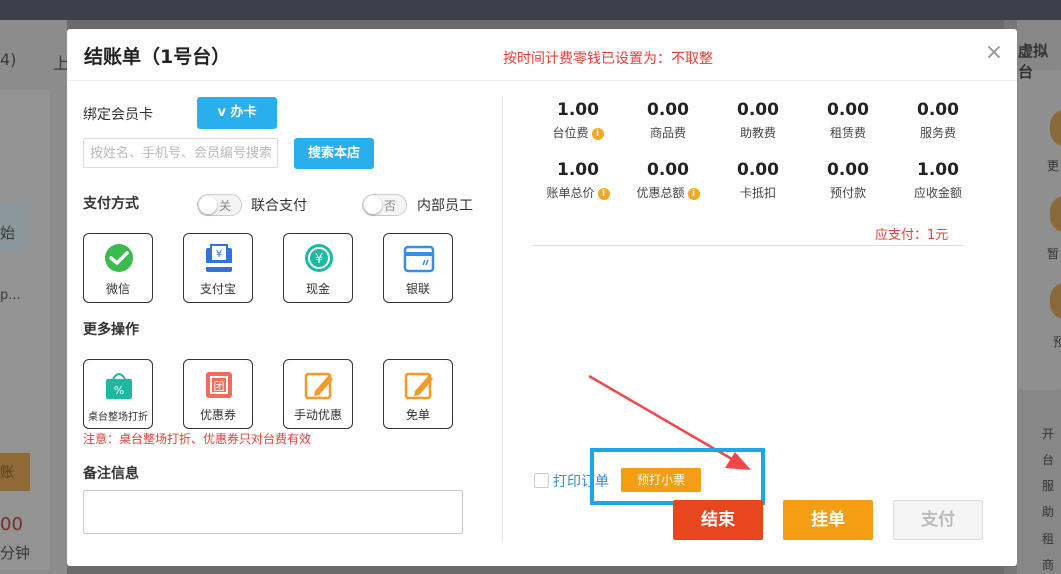  What do you see at coordinates (1048, 565) in the screenshot?
I see `bg-right-9: 商` at bounding box center [1048, 565].